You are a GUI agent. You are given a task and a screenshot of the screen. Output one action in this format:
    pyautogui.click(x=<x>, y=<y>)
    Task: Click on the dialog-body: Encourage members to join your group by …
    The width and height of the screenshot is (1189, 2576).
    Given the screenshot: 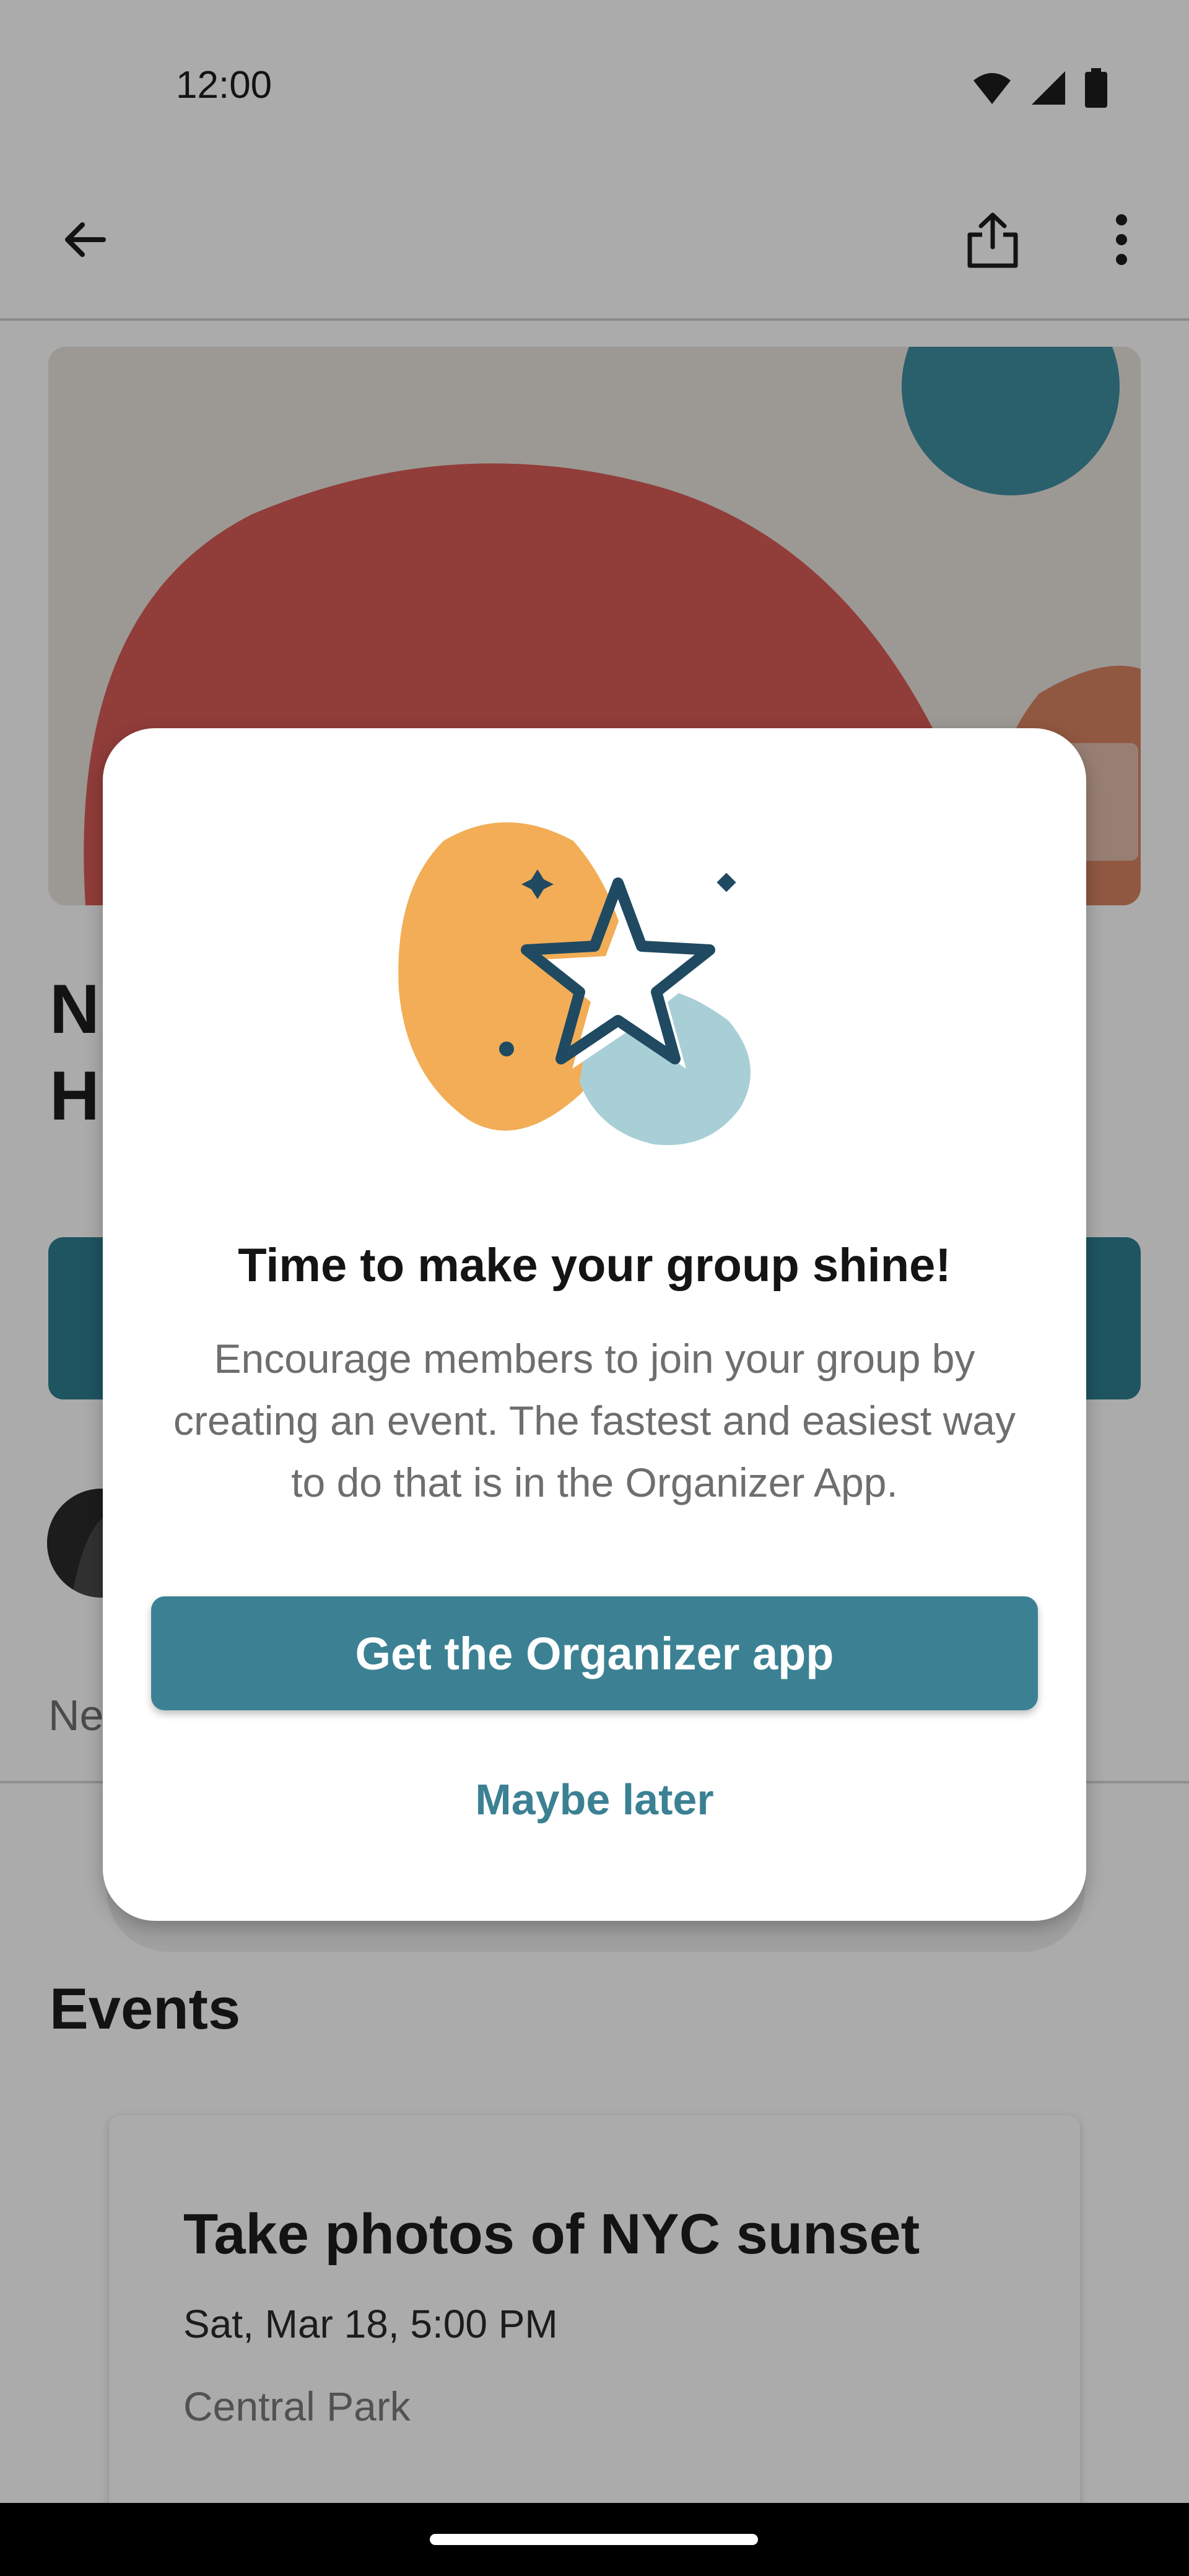 What is the action you would take?
    pyautogui.click(x=594, y=1420)
    